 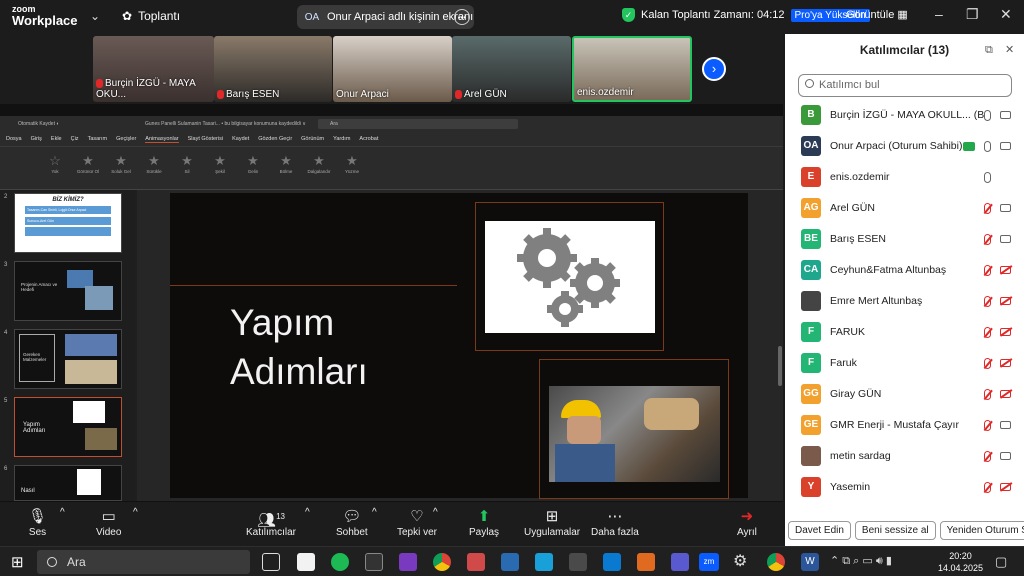 What do you see at coordinates (680, 562) in the screenshot?
I see `teams-icon` at bounding box center [680, 562].